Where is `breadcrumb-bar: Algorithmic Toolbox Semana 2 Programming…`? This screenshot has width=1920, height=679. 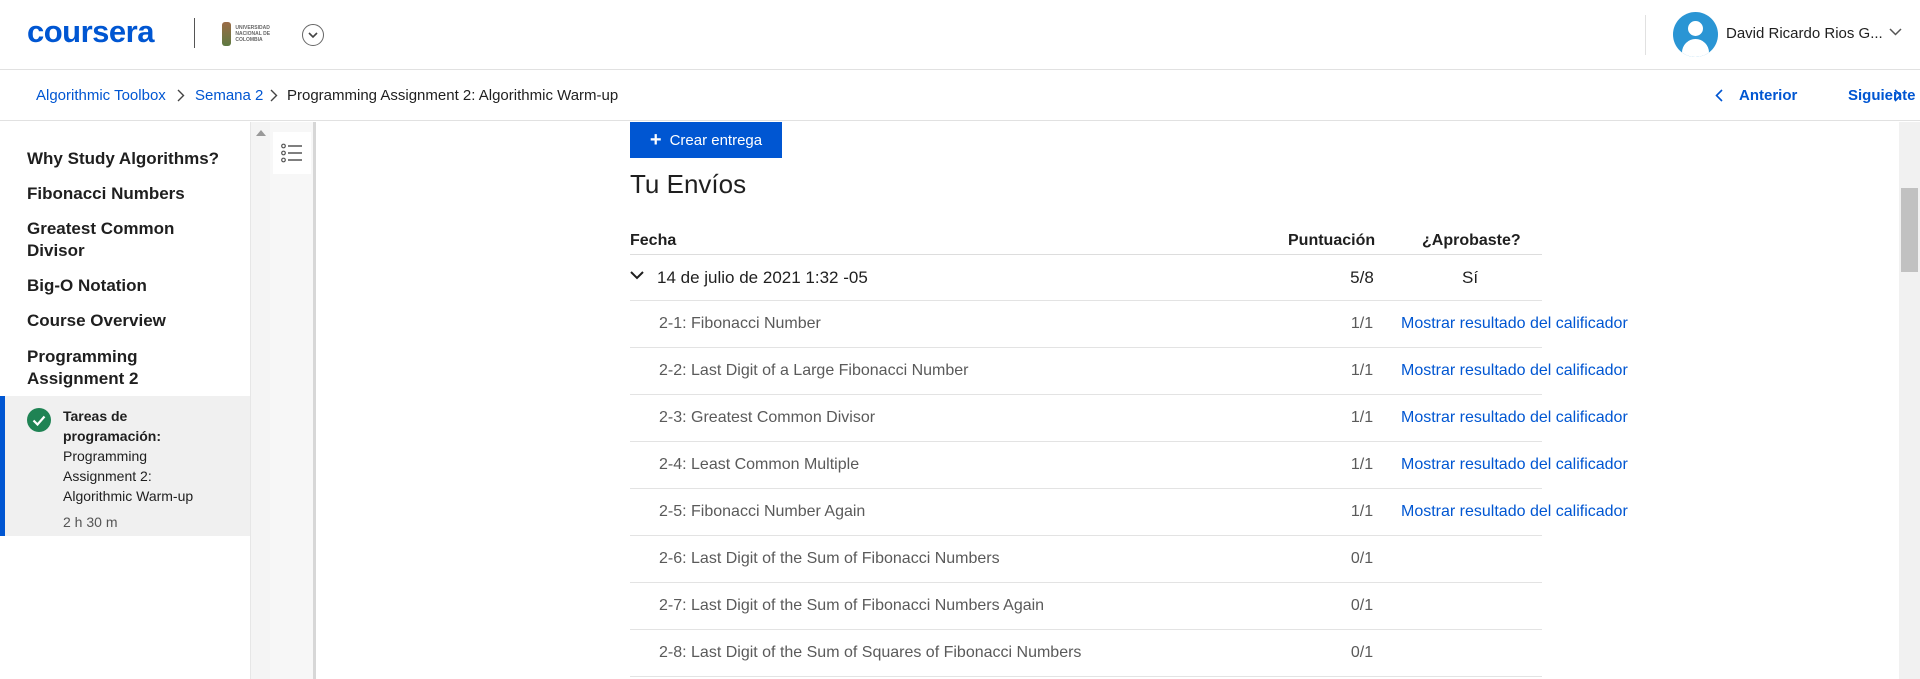 breadcrumb-bar: Algorithmic Toolbox Semana 2 Programming… is located at coordinates (960, 96).